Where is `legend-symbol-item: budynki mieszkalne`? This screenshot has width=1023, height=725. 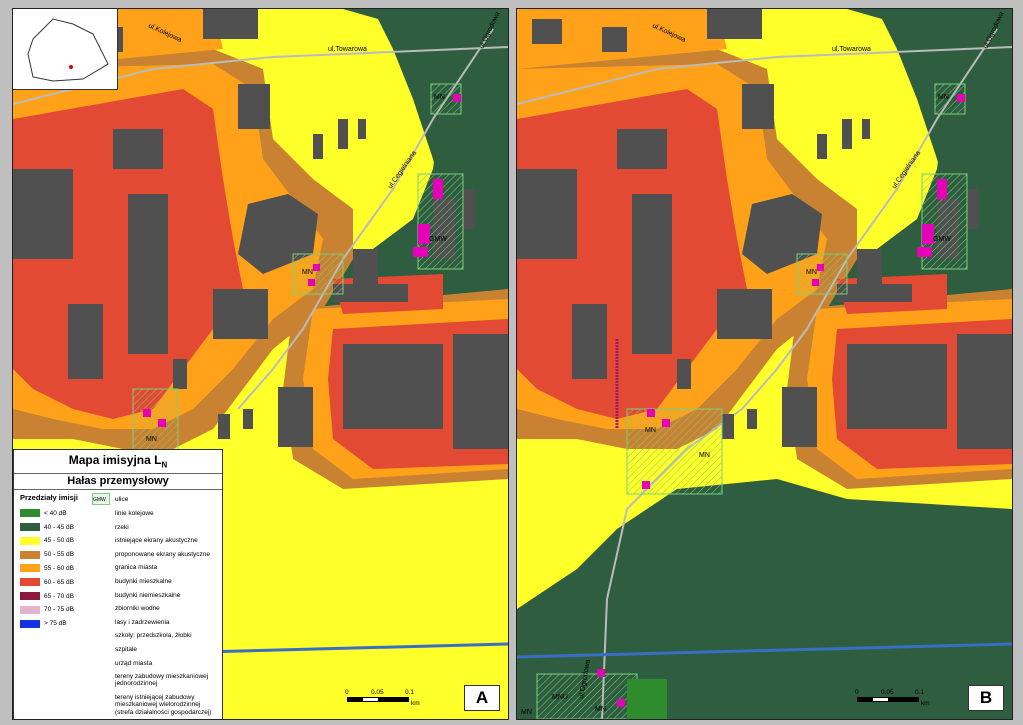 legend-symbol-item: budynki mieszkalne is located at coordinates (156, 541).